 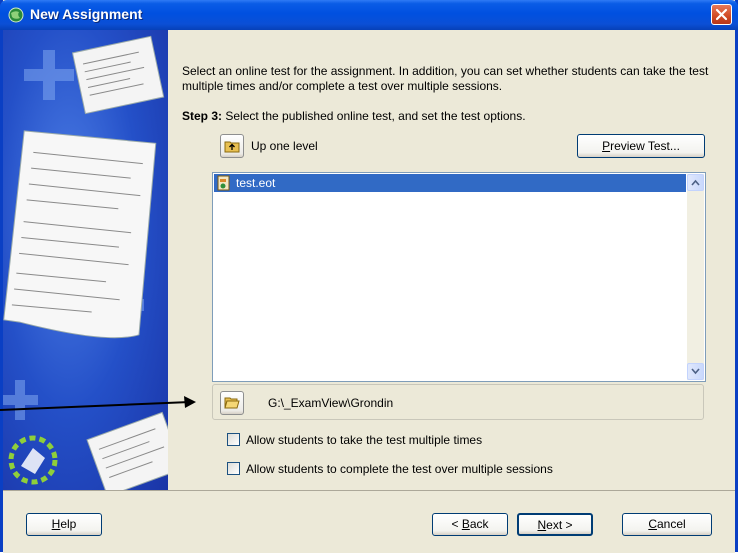 I want to click on close-button, so click(x=721, y=14).